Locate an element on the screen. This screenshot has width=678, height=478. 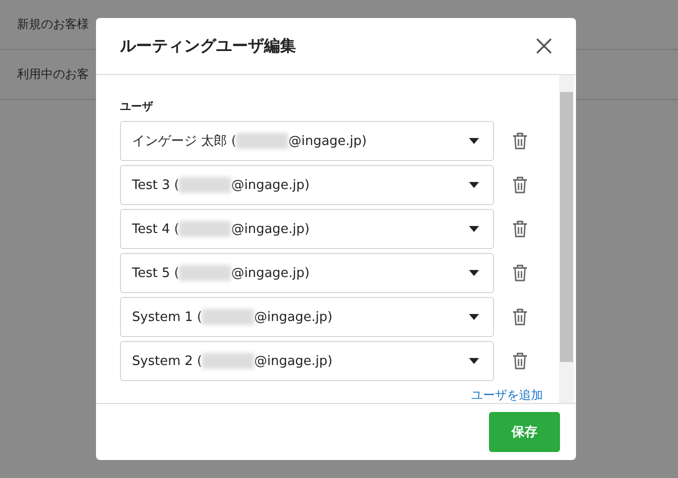
user-select: Test 3 ( @ingage.jp) is located at coordinates (307, 185).